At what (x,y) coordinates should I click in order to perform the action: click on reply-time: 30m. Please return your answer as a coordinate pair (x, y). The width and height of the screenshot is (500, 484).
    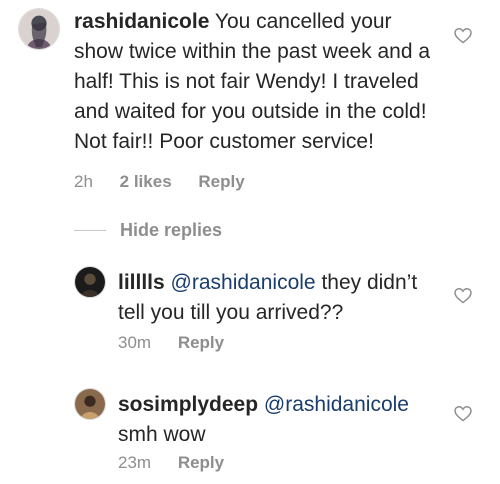
    Looking at the image, I should click on (135, 342).